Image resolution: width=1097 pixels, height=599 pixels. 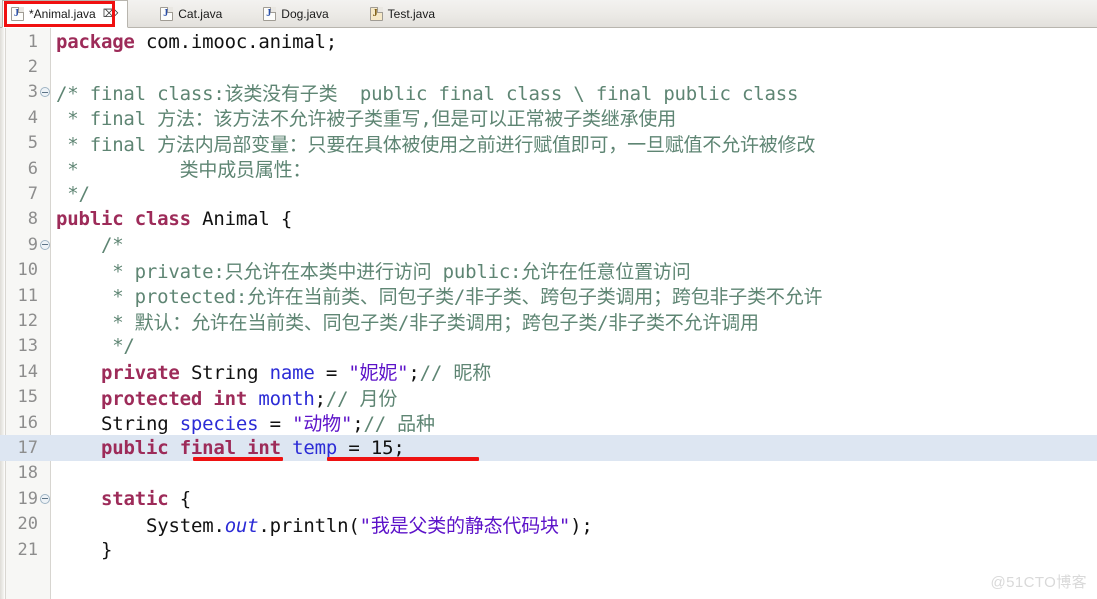 I want to click on line-number: 5, so click(x=32, y=143).